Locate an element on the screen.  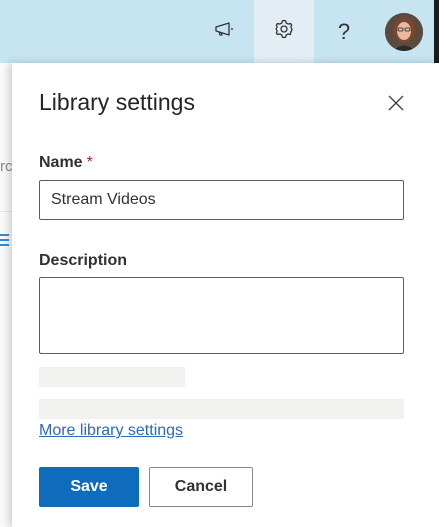
divider is located at coordinates (6, 211).